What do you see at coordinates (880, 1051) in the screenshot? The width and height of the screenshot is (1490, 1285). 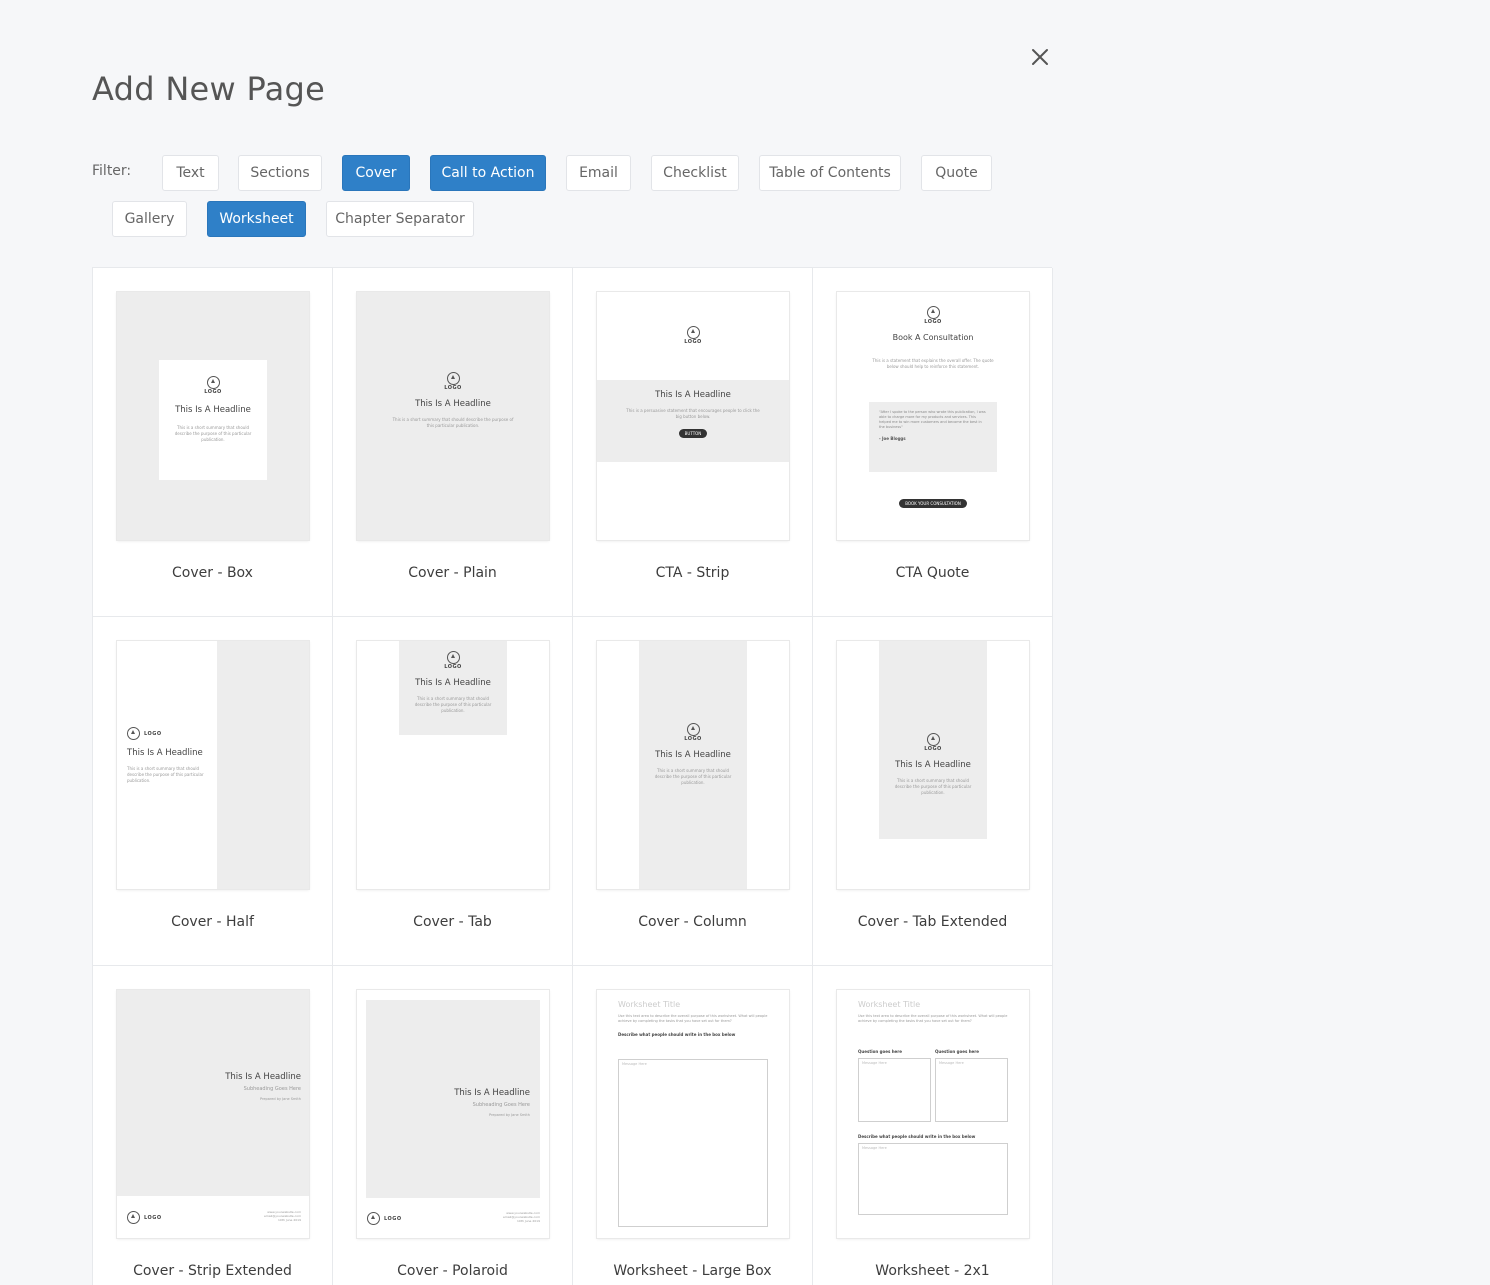 I see `thumb-ws-question-1: Question goes here` at bounding box center [880, 1051].